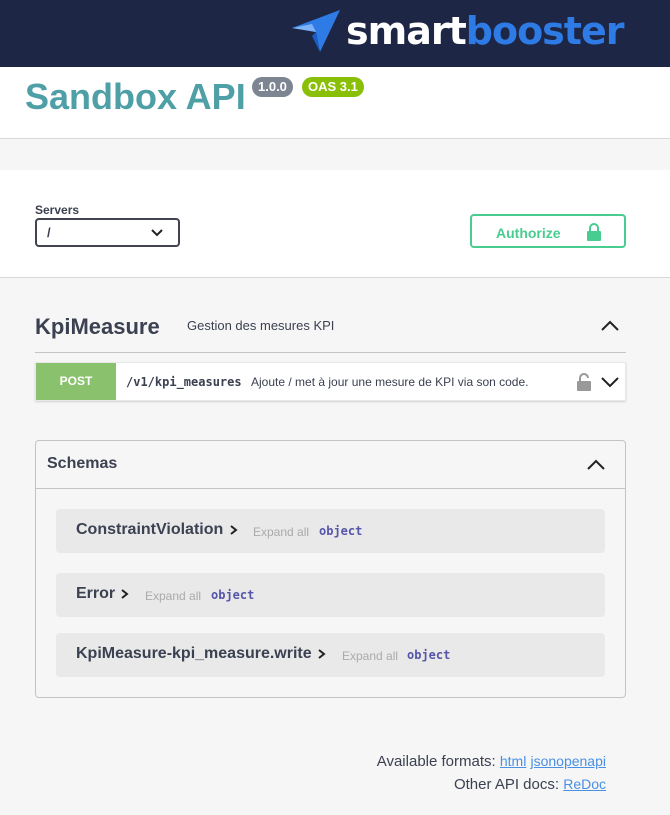  I want to click on servers-selected-value: /, so click(49, 232).